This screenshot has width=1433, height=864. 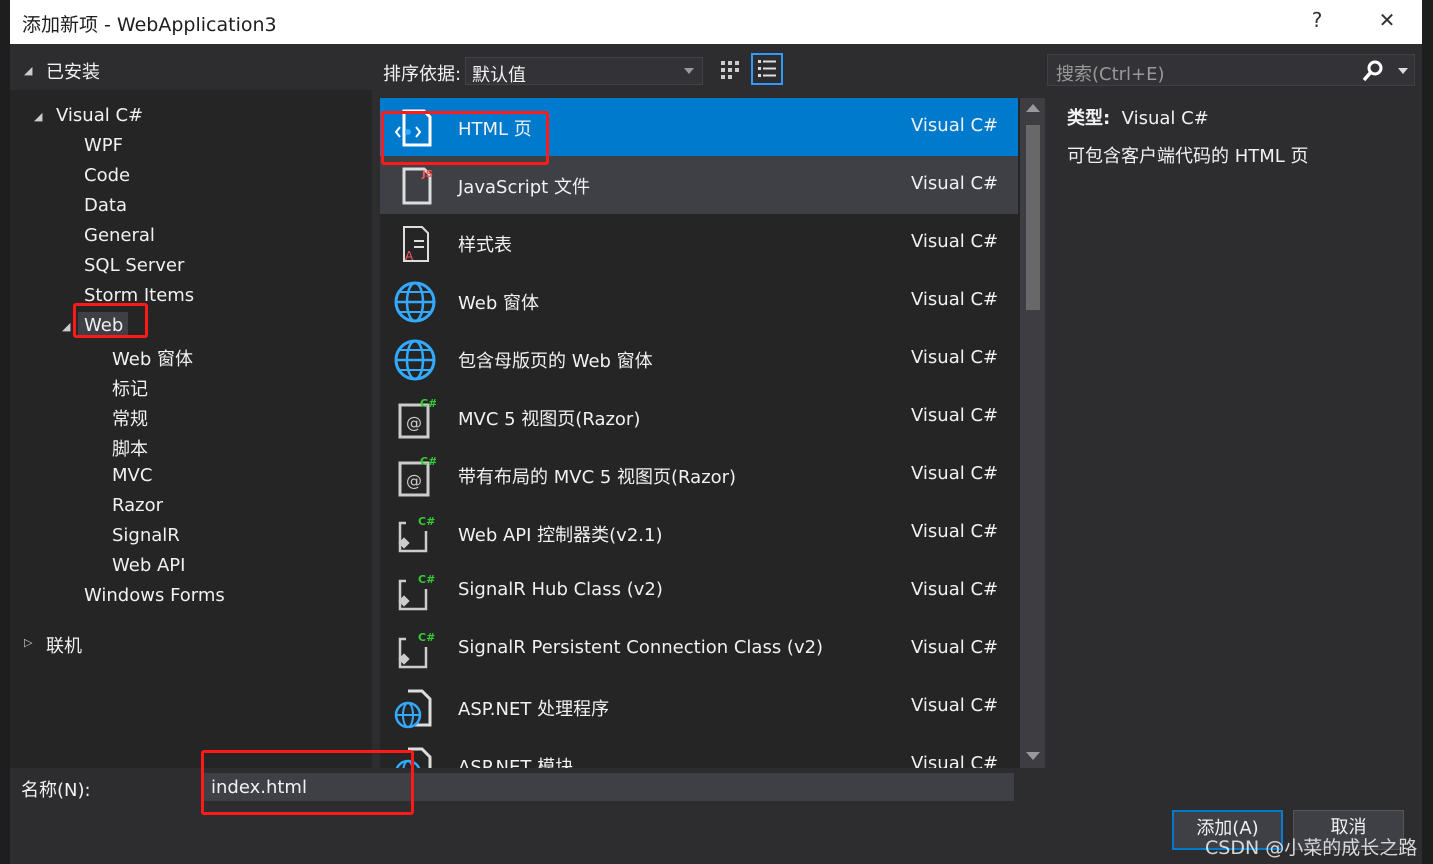 I want to click on scroll-up-icon, so click(x=1033, y=108).